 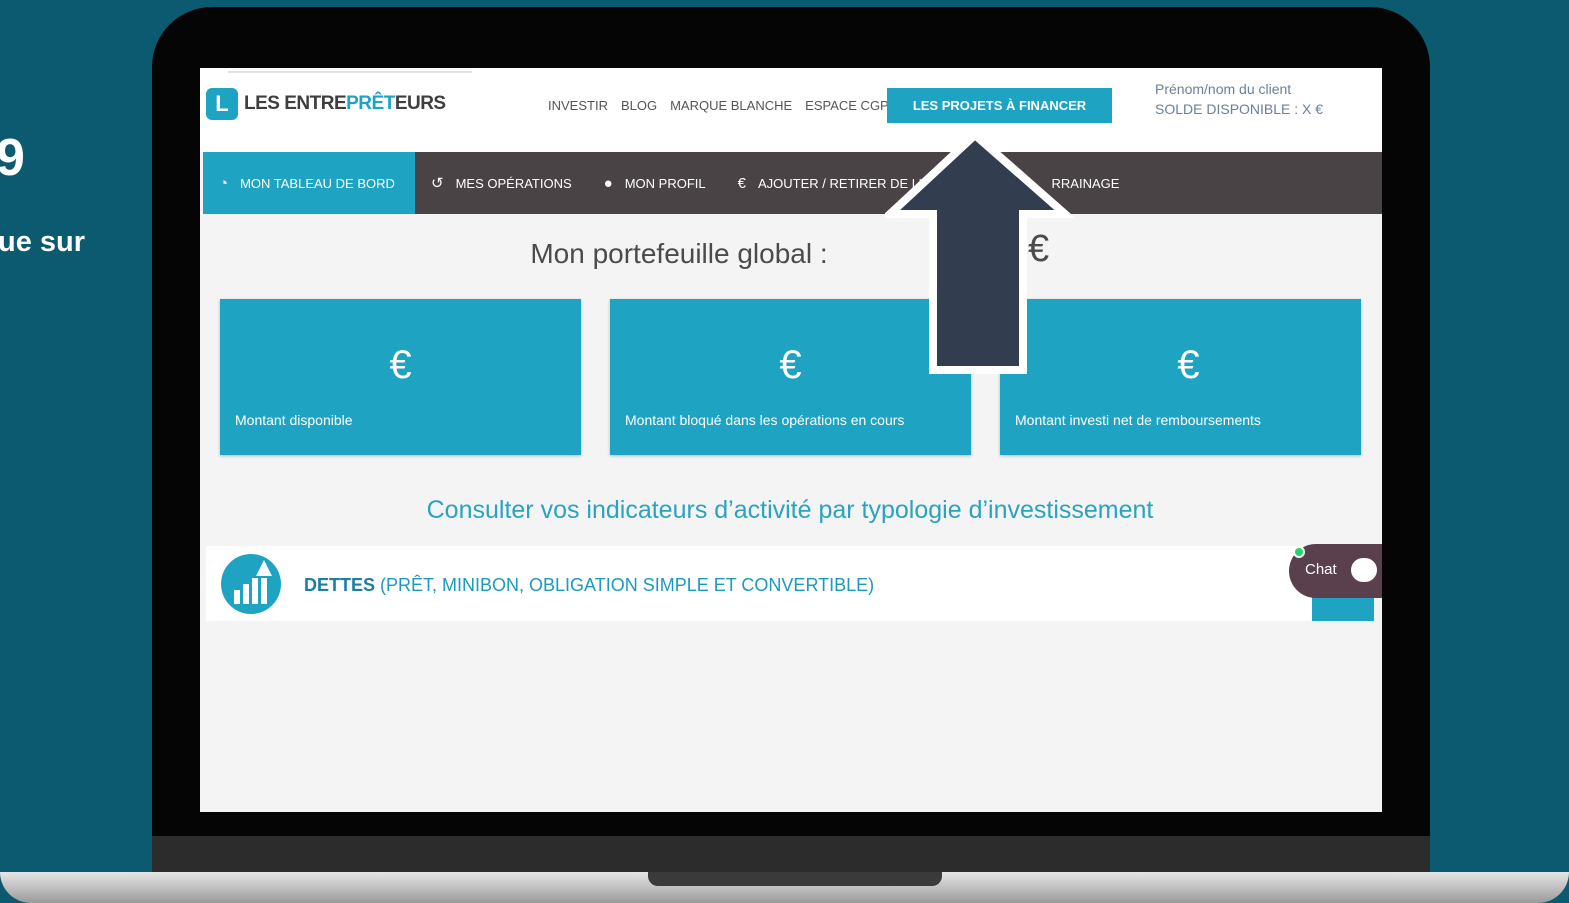 I want to click on tab-profile: ● MON PROFIL, so click(x=655, y=183).